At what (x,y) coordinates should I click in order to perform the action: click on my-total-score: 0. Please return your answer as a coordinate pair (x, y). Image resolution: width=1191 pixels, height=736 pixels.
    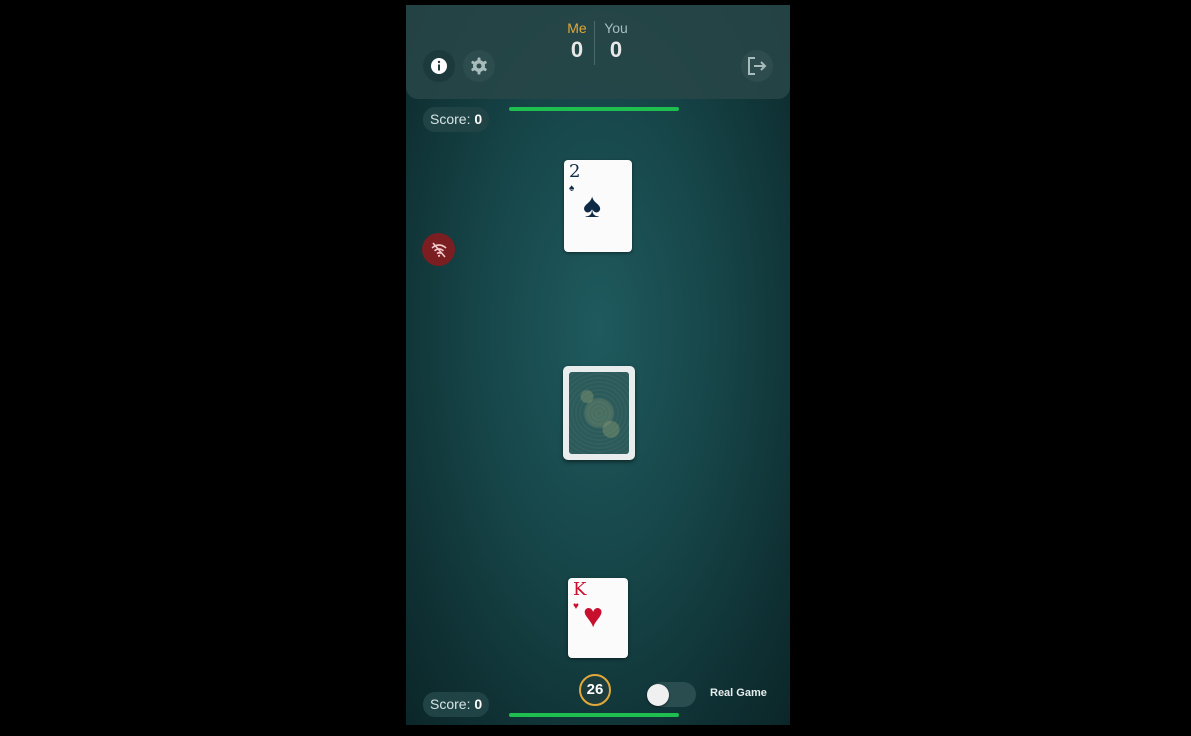
    Looking at the image, I should click on (577, 49).